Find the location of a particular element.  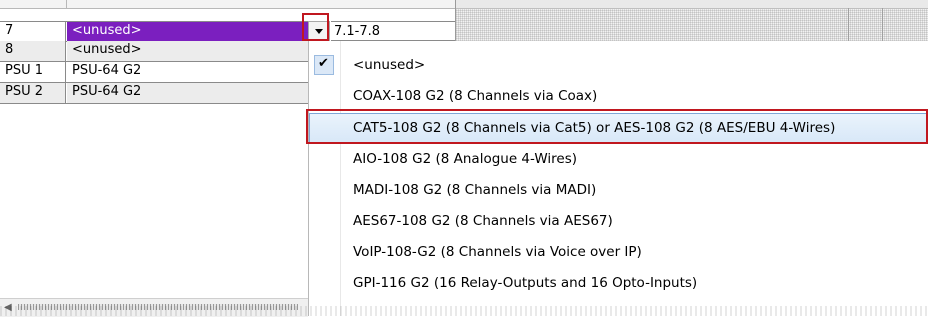

grid-row-slot-8: 8 <unused> is located at coordinates (154, 51).